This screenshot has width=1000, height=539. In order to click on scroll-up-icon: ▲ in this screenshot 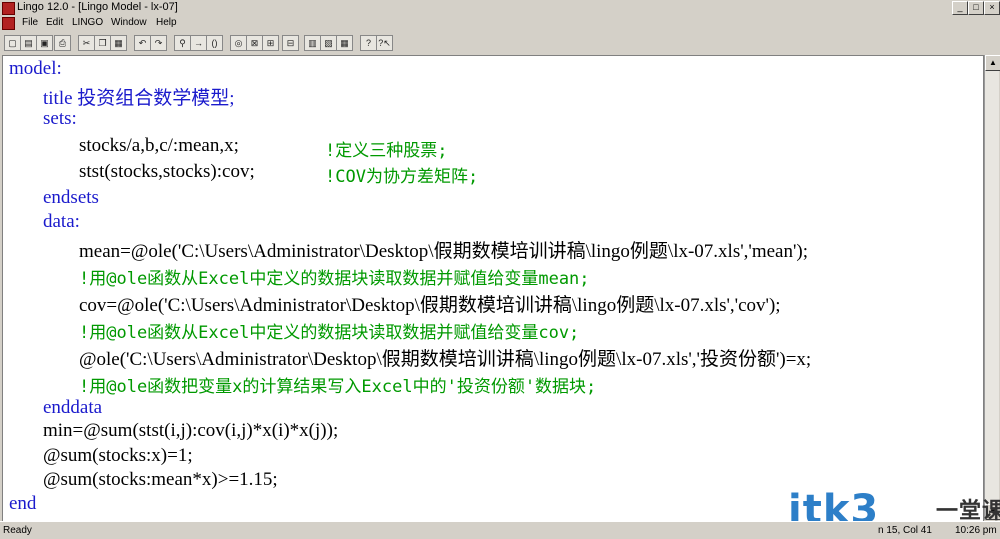, I will do `click(992, 63)`.